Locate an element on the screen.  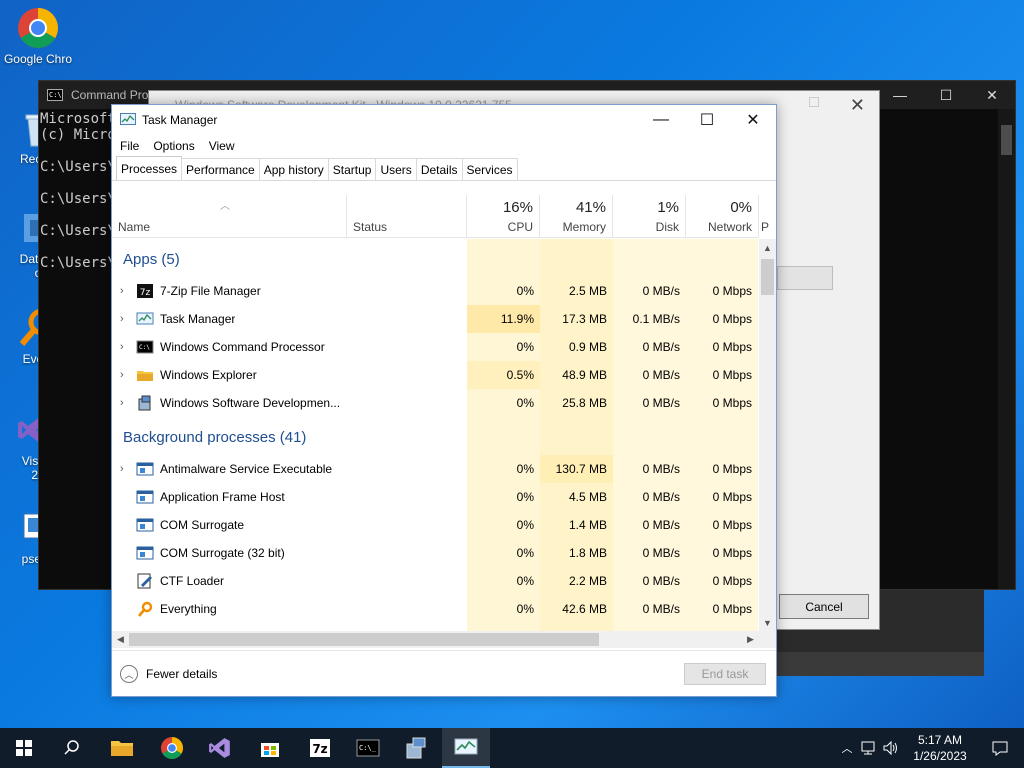
scroll-right-icon: ▶ is located at coordinates (750, 639).